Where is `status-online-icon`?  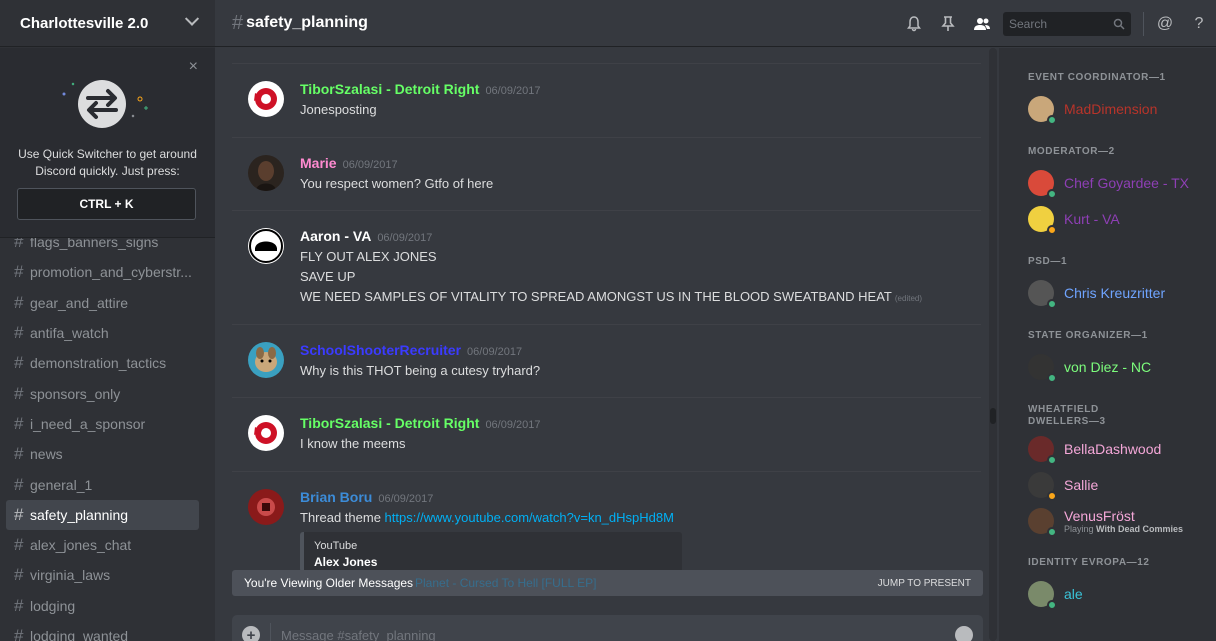
status-online-icon is located at coordinates (1052, 304).